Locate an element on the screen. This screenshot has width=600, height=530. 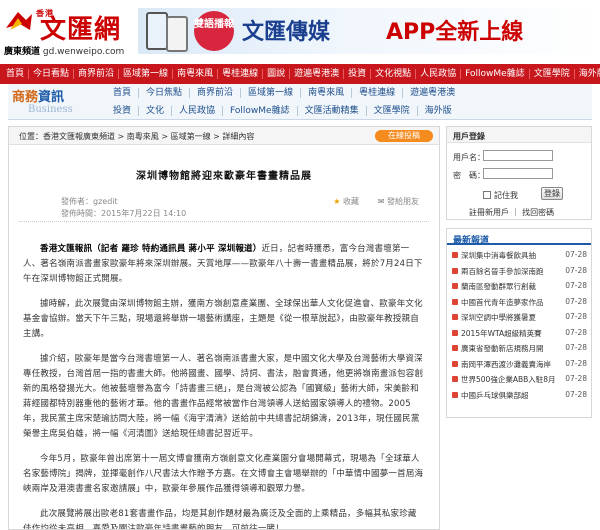
business-nav-item: FollowMe雜誌 is located at coordinates (260, 111).